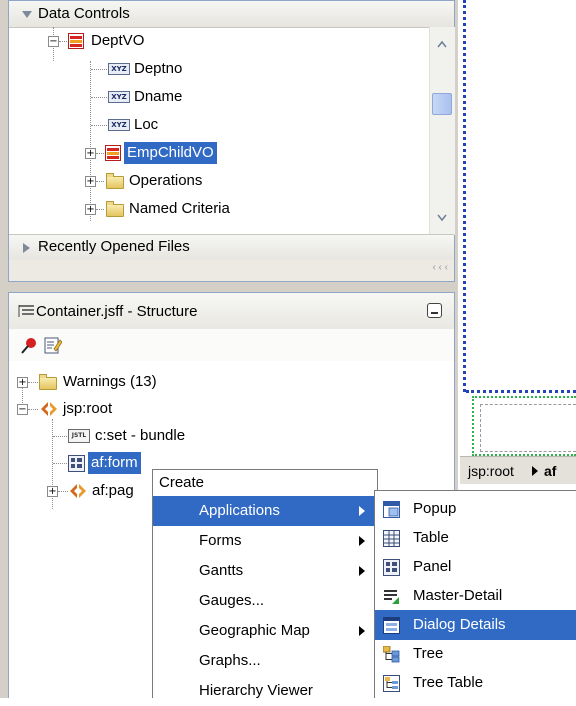 Image resolution: width=576 pixels, height=706 pixels. What do you see at coordinates (27, 14) in the screenshot?
I see `collapse-triangle-icon` at bounding box center [27, 14].